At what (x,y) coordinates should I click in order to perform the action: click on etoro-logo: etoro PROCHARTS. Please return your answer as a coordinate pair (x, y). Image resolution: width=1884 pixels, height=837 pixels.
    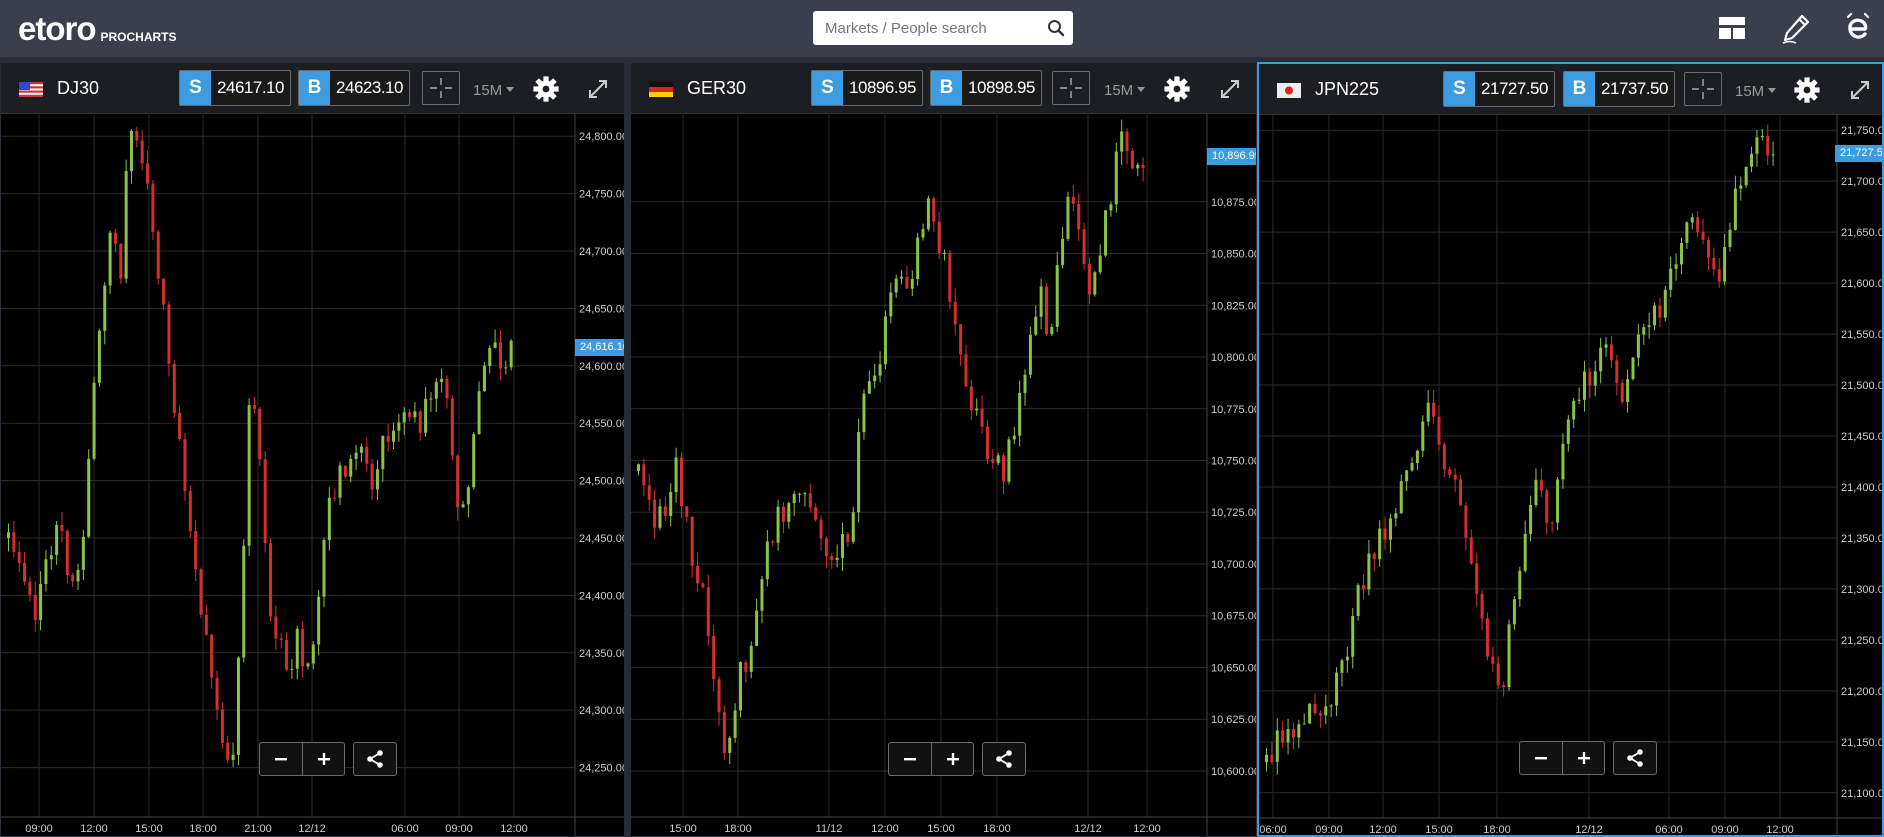
    Looking at the image, I should click on (97, 28).